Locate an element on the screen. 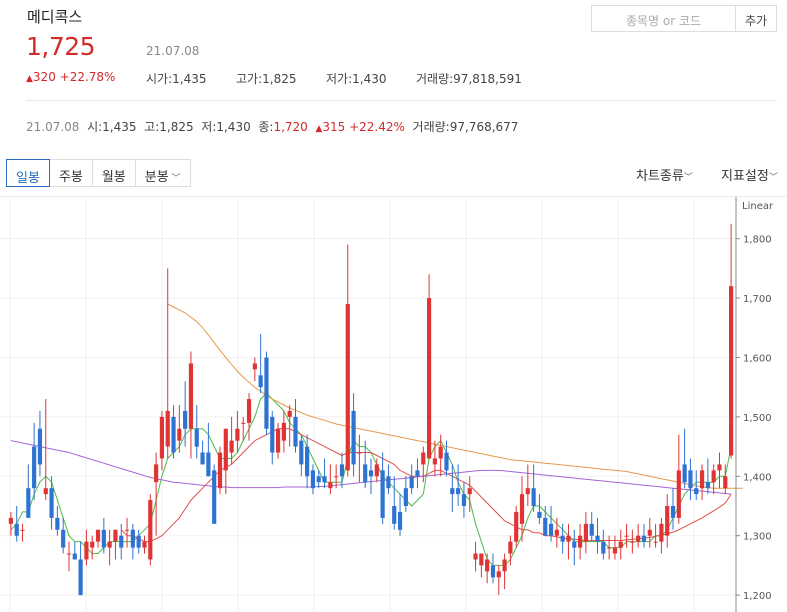  stock-name: 메디콕스 is located at coordinates (55, 17).